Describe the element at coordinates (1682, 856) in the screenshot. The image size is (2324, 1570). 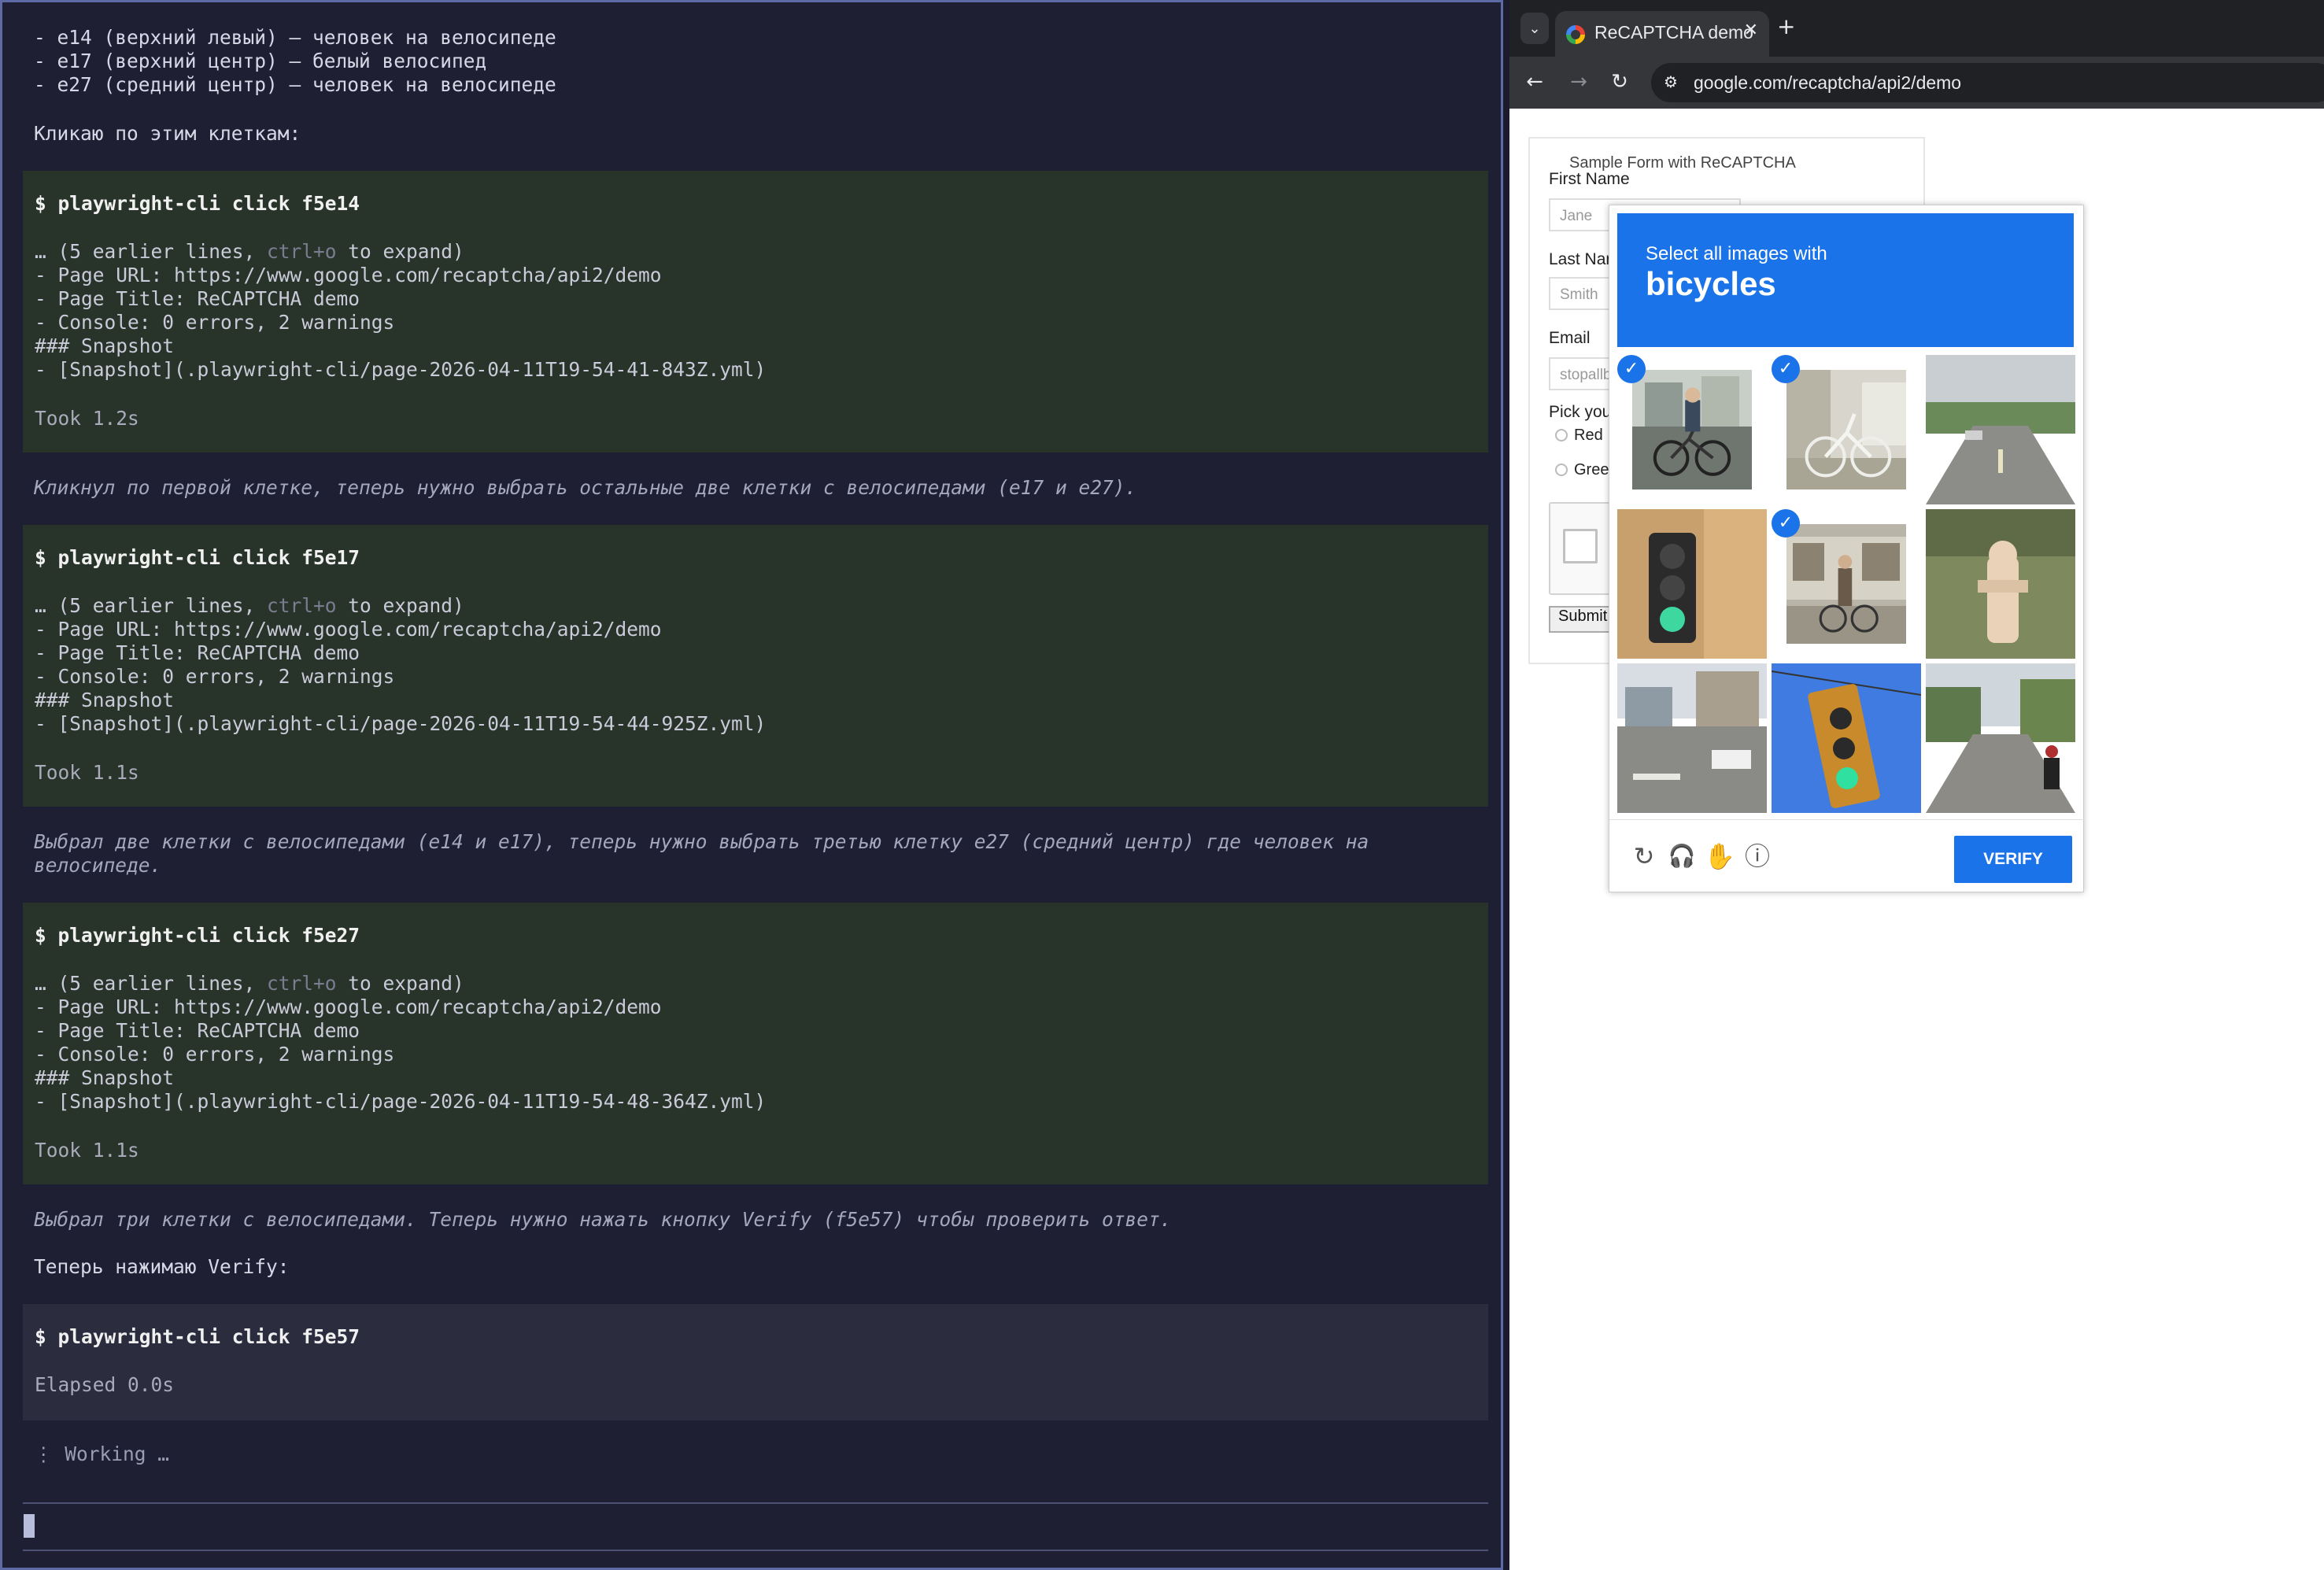
I see `audio-challenge-icon: 🎧` at that location.